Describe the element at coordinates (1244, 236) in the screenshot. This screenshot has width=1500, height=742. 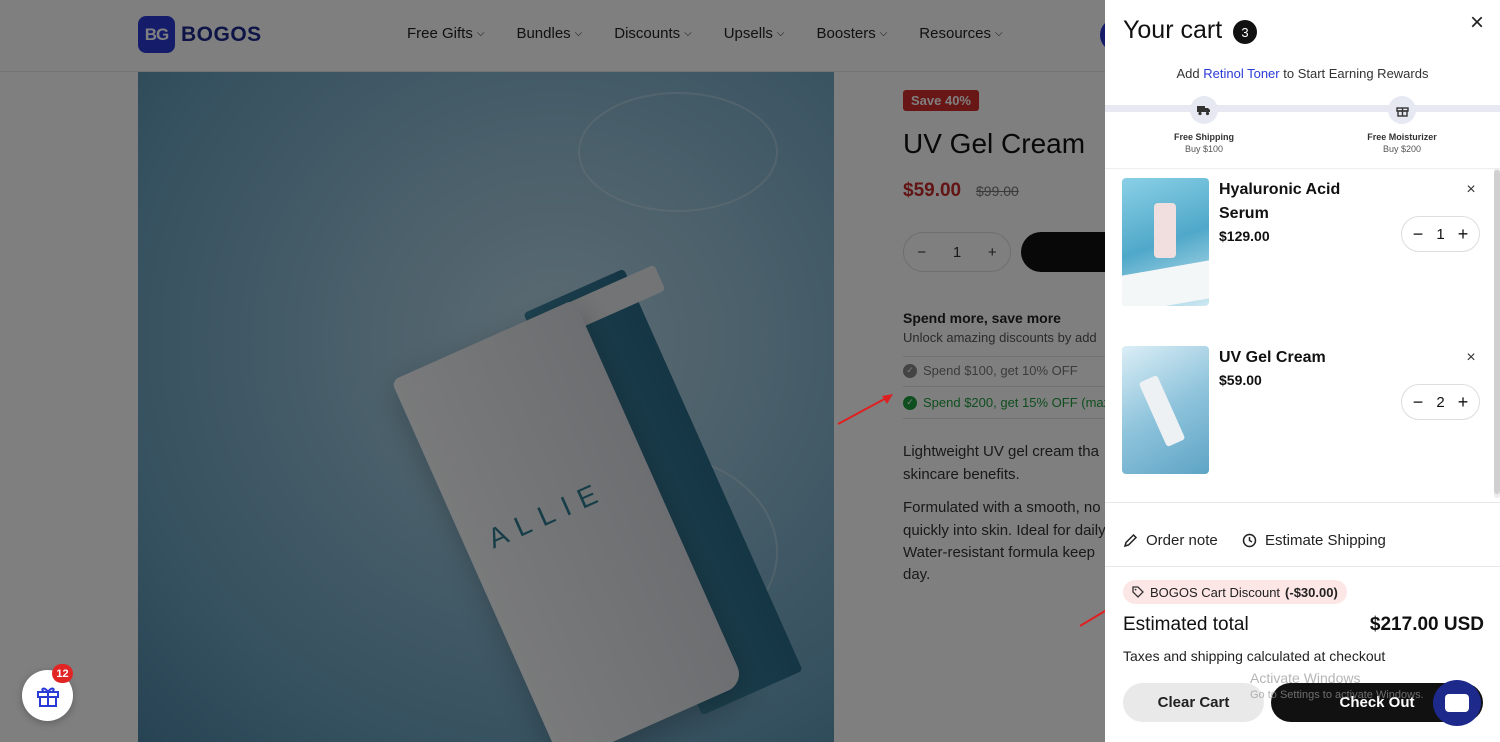
I see `item-price: $129.00` at that location.